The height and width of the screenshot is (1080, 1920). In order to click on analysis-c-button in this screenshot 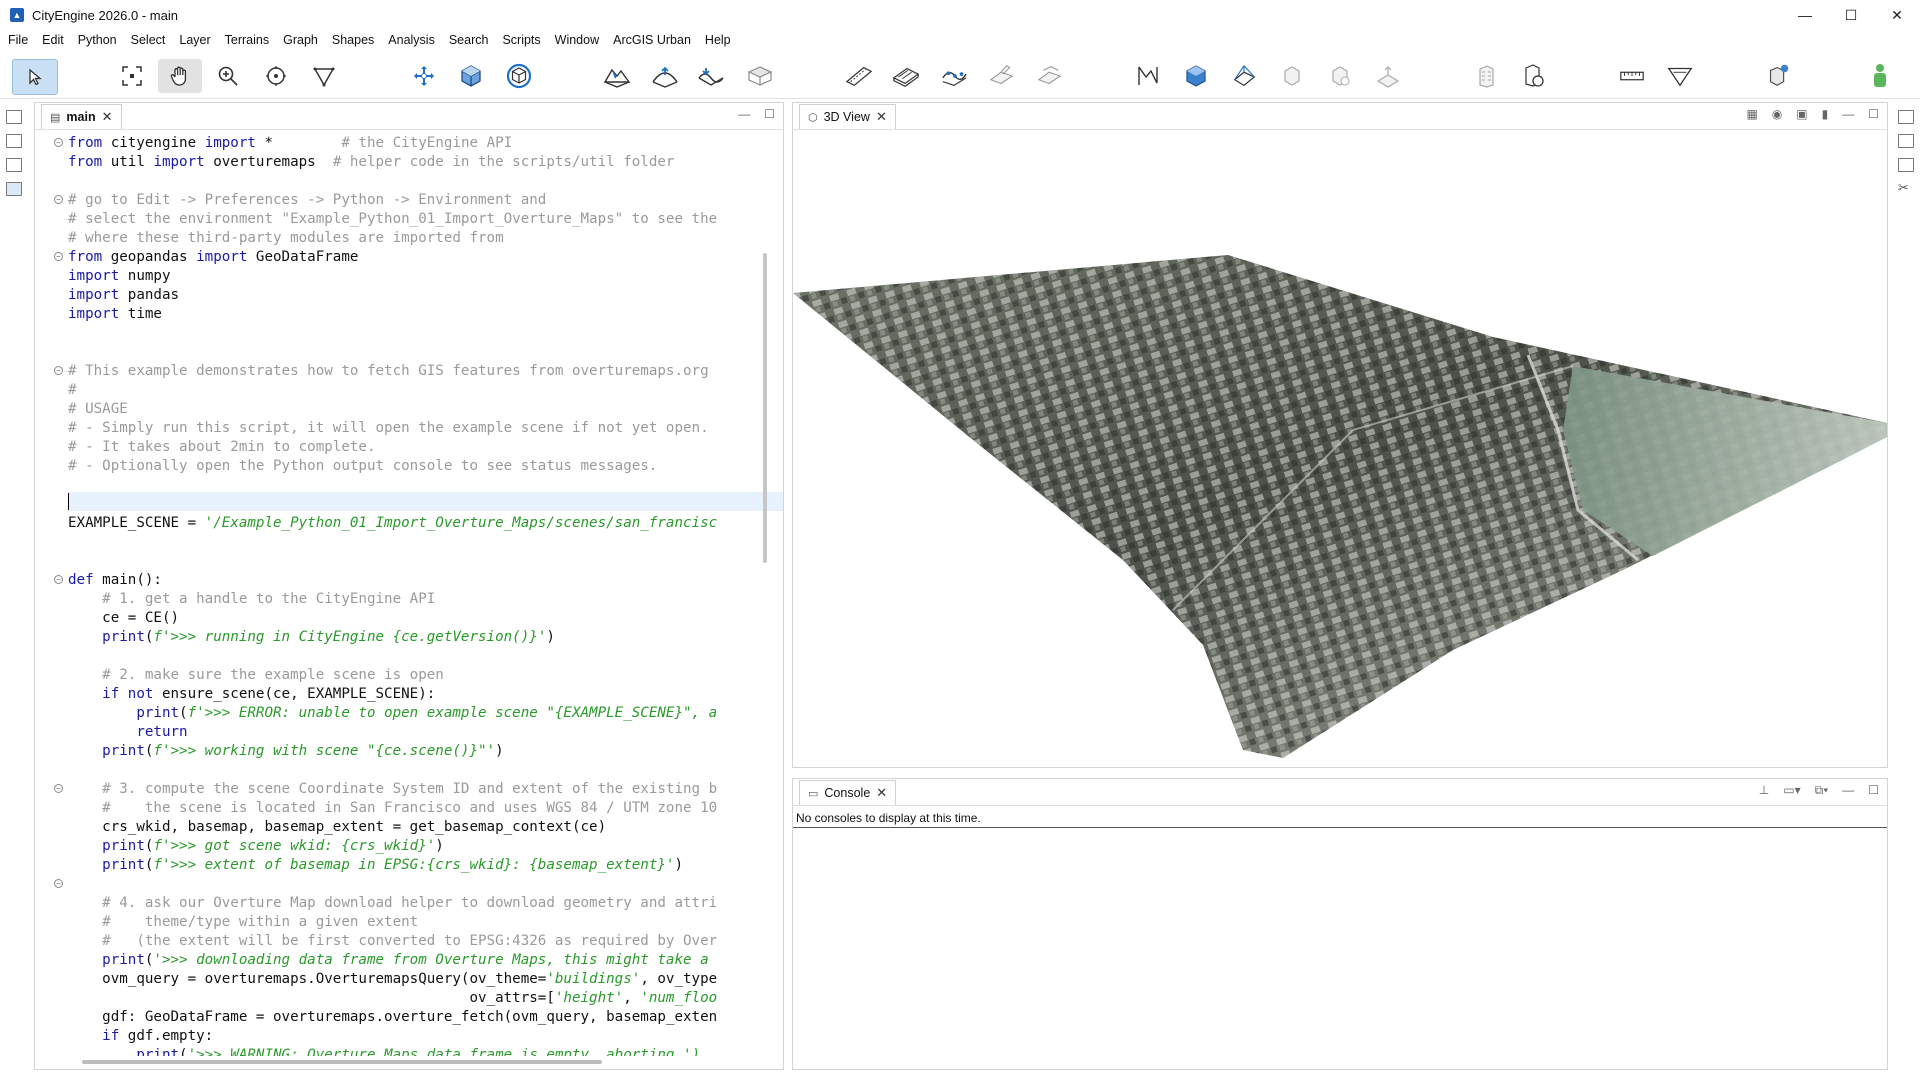, I will do `click(1388, 76)`.